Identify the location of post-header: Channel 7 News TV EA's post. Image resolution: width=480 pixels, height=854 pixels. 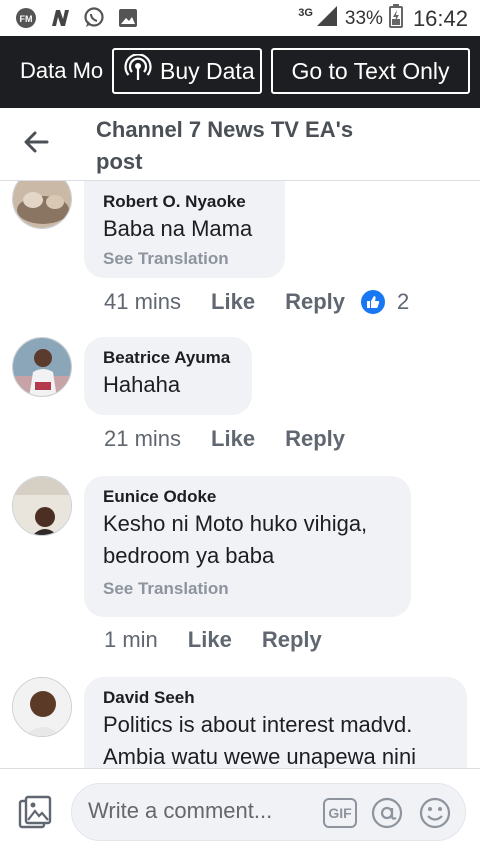
(240, 144).